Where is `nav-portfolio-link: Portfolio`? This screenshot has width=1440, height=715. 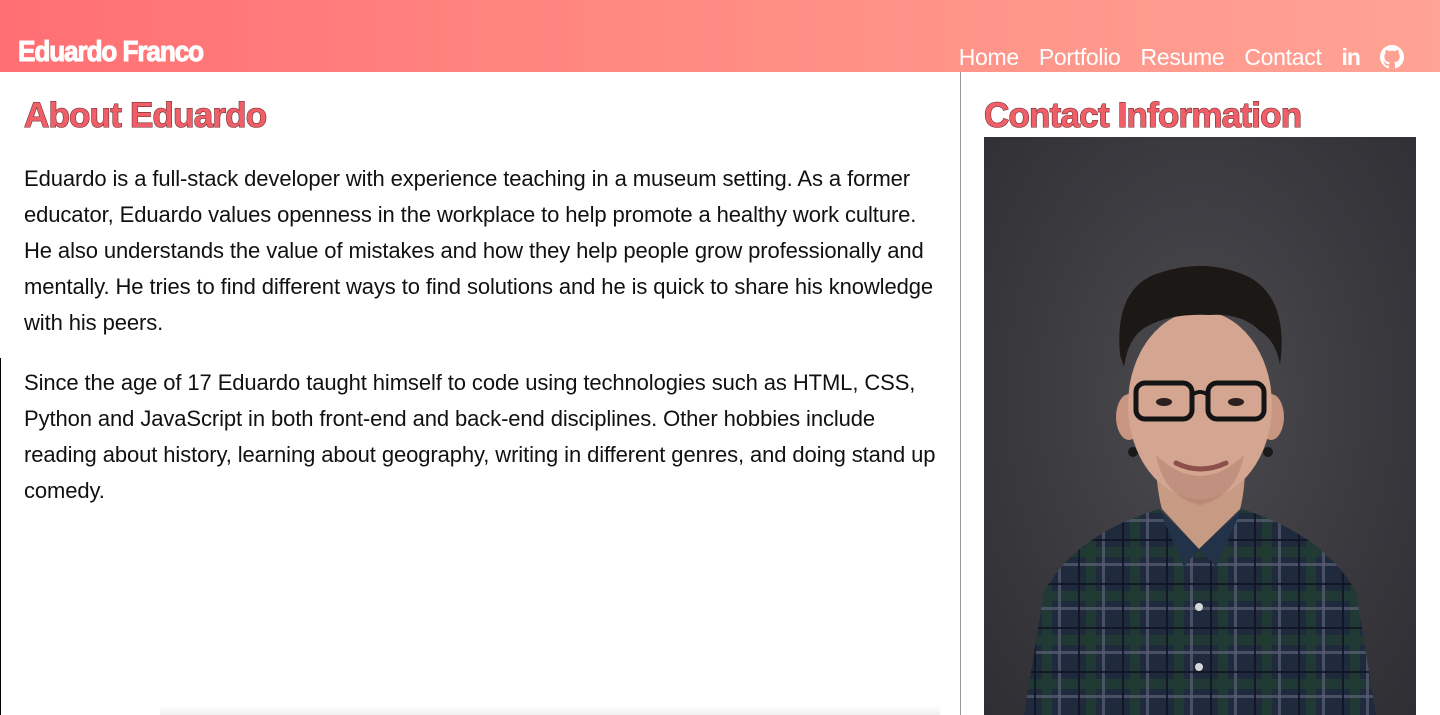 nav-portfolio-link: Portfolio is located at coordinates (1080, 57).